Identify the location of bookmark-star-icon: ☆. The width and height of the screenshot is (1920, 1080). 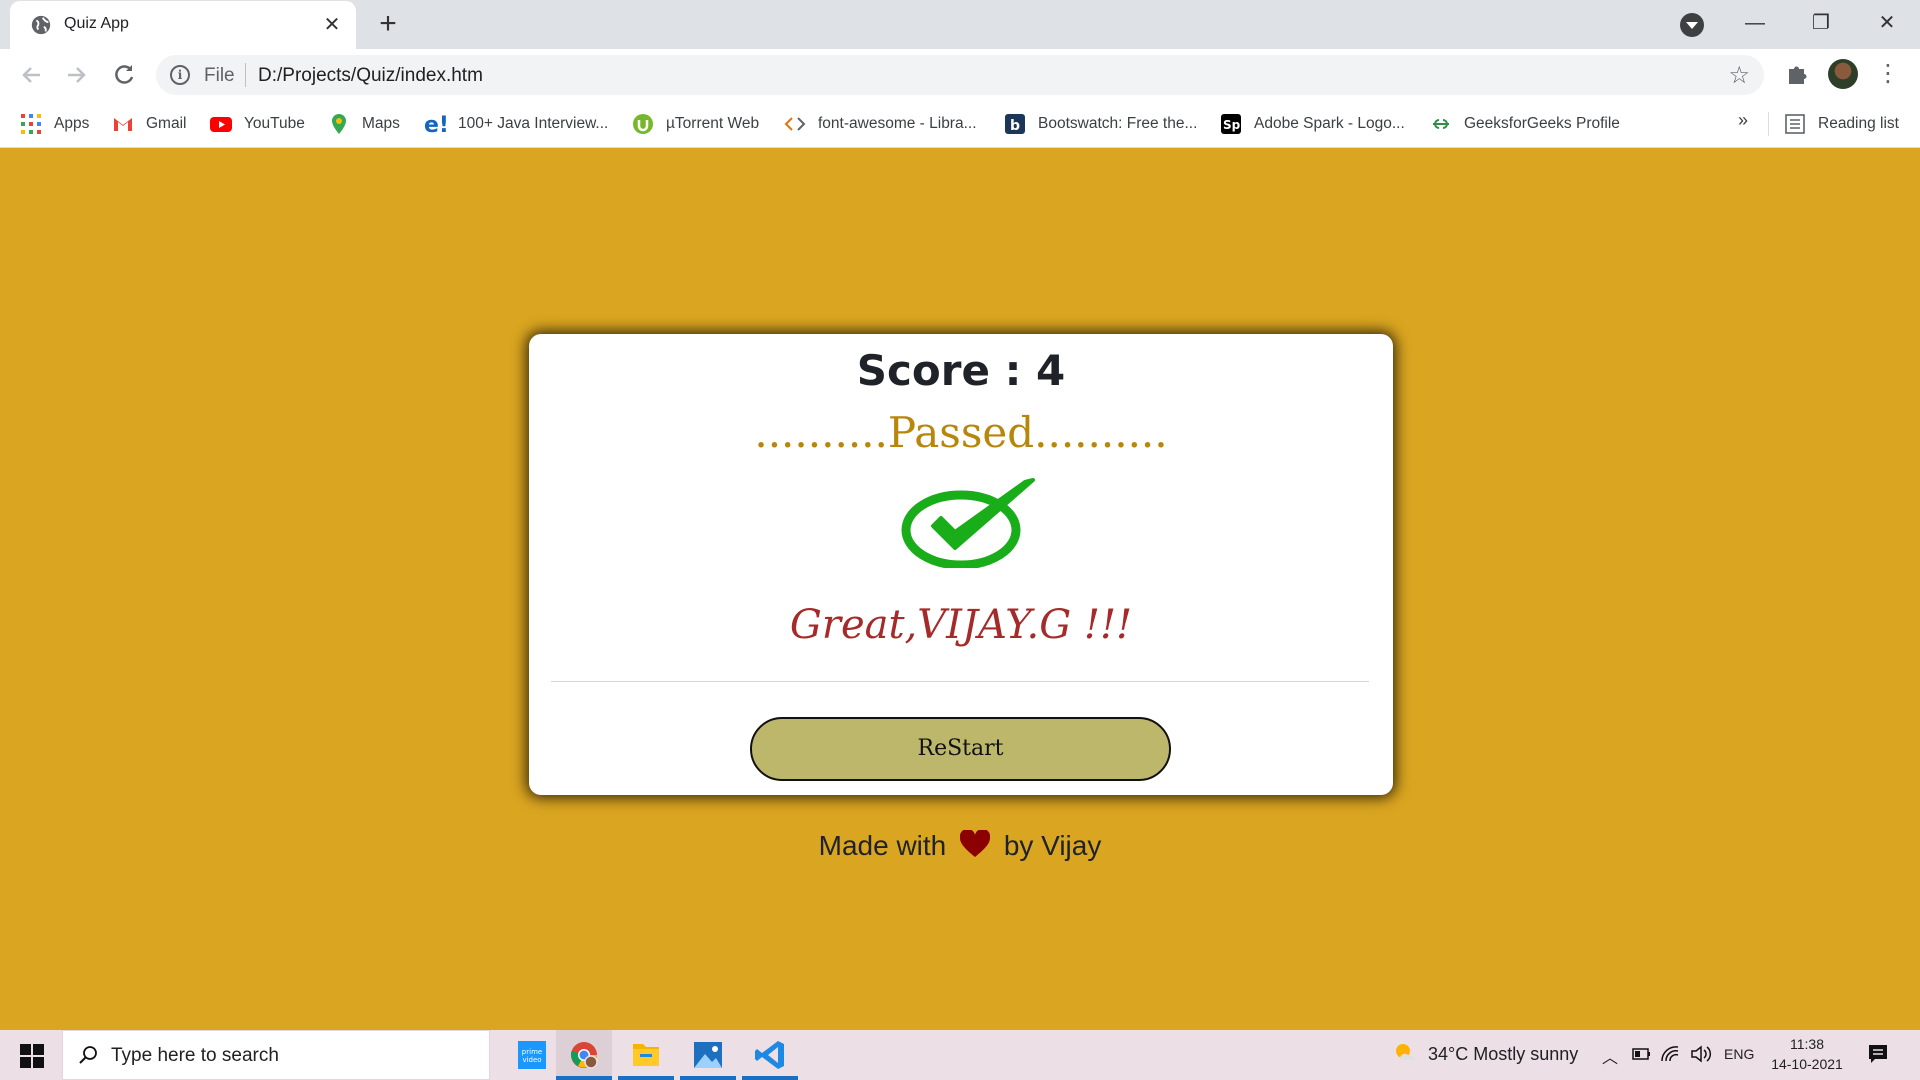
(1739, 75).